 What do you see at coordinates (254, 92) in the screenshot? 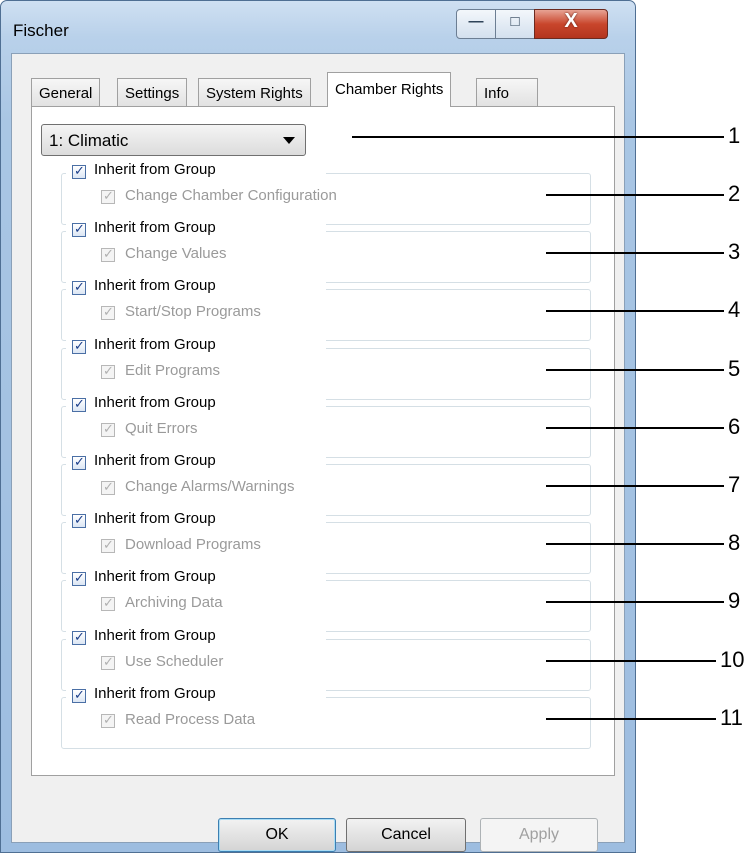
I see `tab-system-rights: System Rights` at bounding box center [254, 92].